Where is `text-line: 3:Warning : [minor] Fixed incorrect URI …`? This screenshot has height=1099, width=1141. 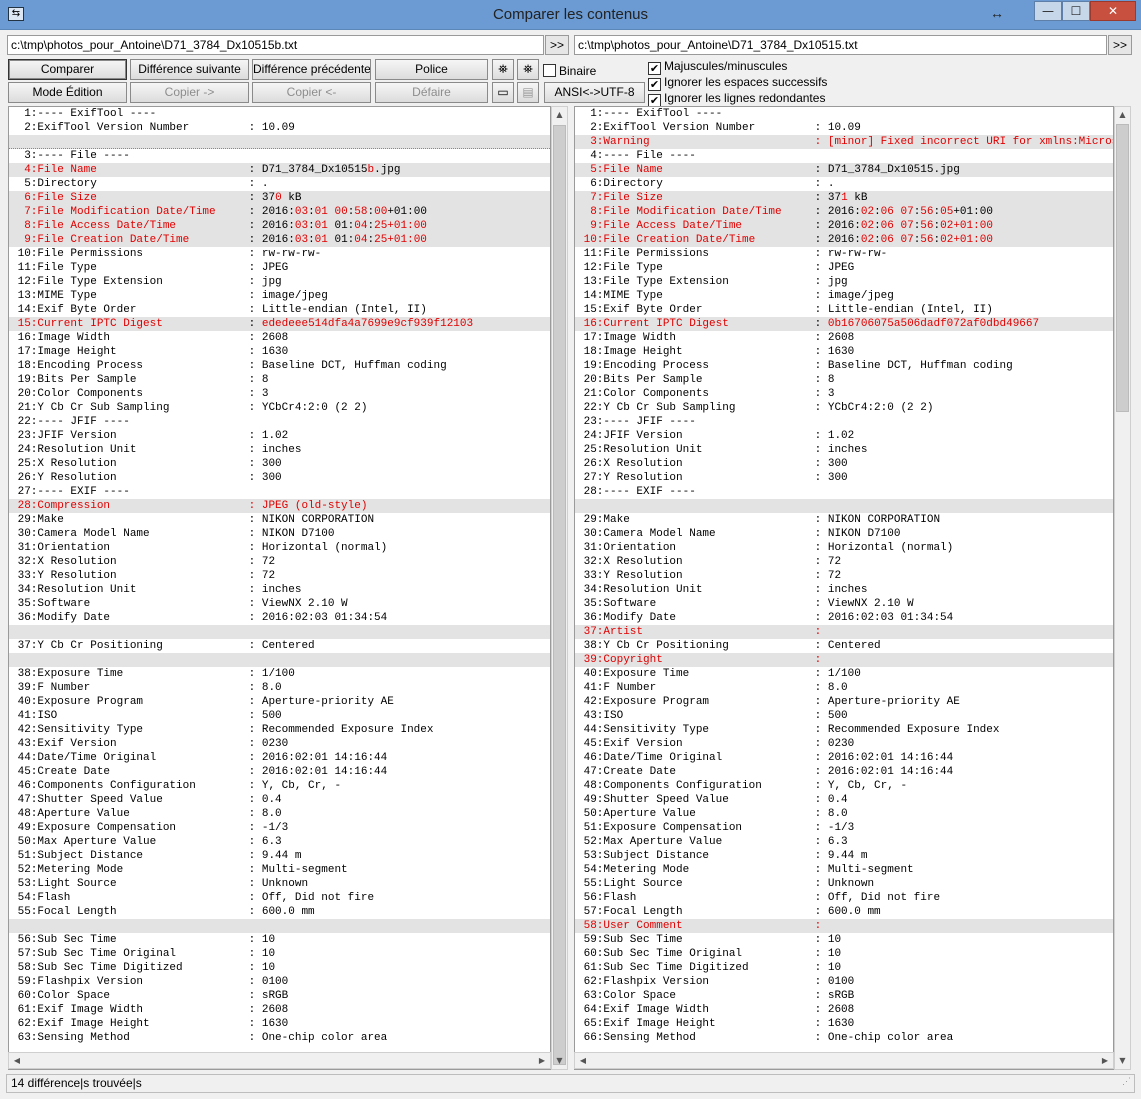 text-line: 3:Warning : [minor] Fixed incorrect URI … is located at coordinates (844, 142).